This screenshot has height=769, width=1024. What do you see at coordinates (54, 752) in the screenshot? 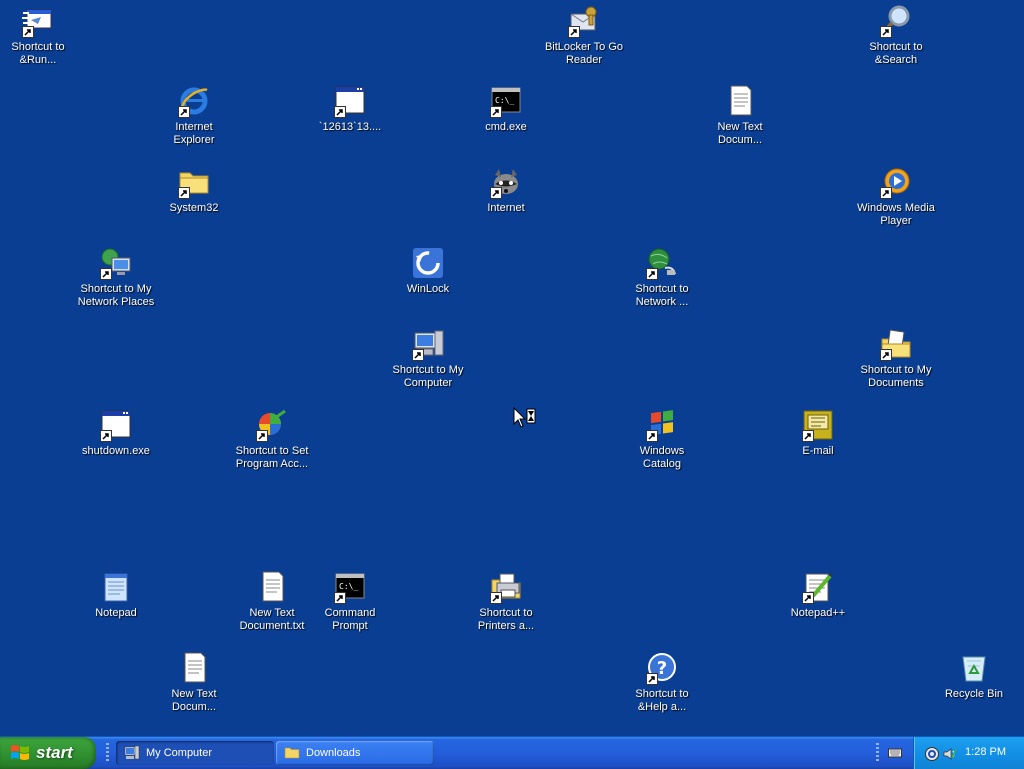
I see `start-label: start` at bounding box center [54, 752].